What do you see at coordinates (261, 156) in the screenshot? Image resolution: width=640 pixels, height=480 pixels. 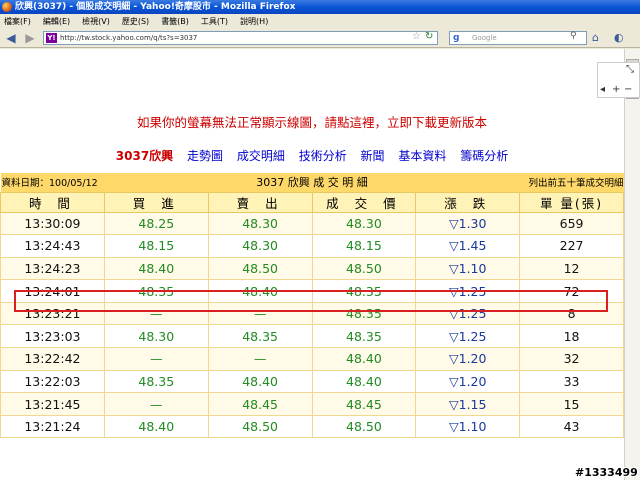 I see `subnav-trade-details: 成交明細` at bounding box center [261, 156].